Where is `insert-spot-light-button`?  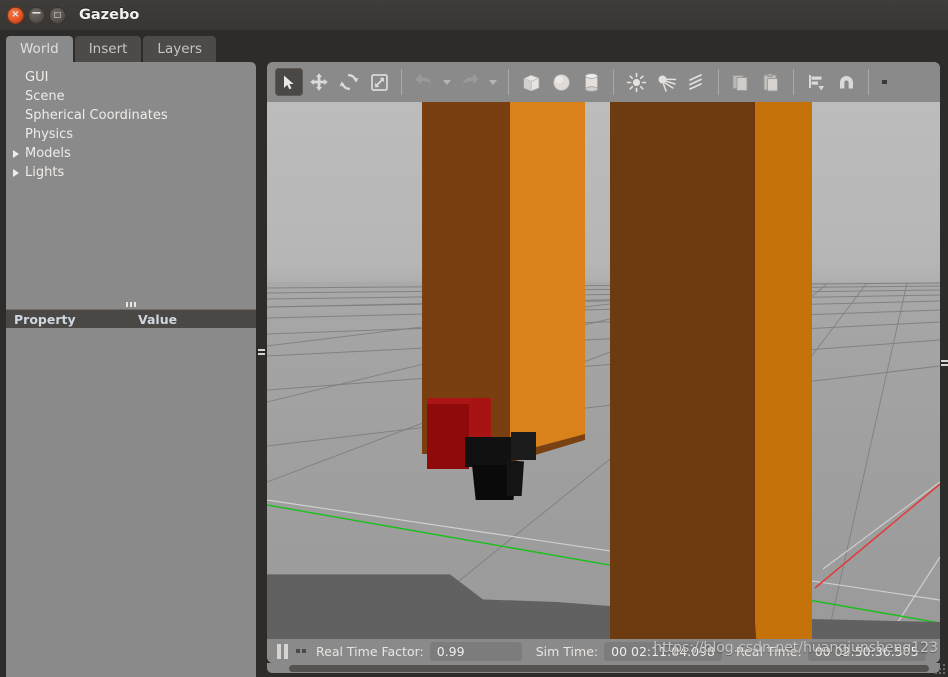 insert-spot-light-button is located at coordinates (666, 82).